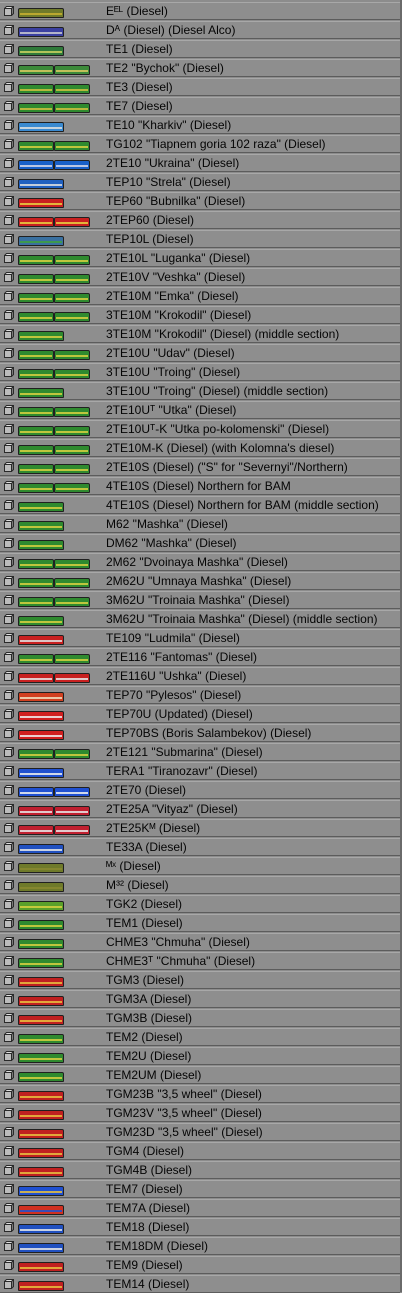 The width and height of the screenshot is (402, 1293). I want to click on list-item: TGK2 (Diesel), so click(200, 904).